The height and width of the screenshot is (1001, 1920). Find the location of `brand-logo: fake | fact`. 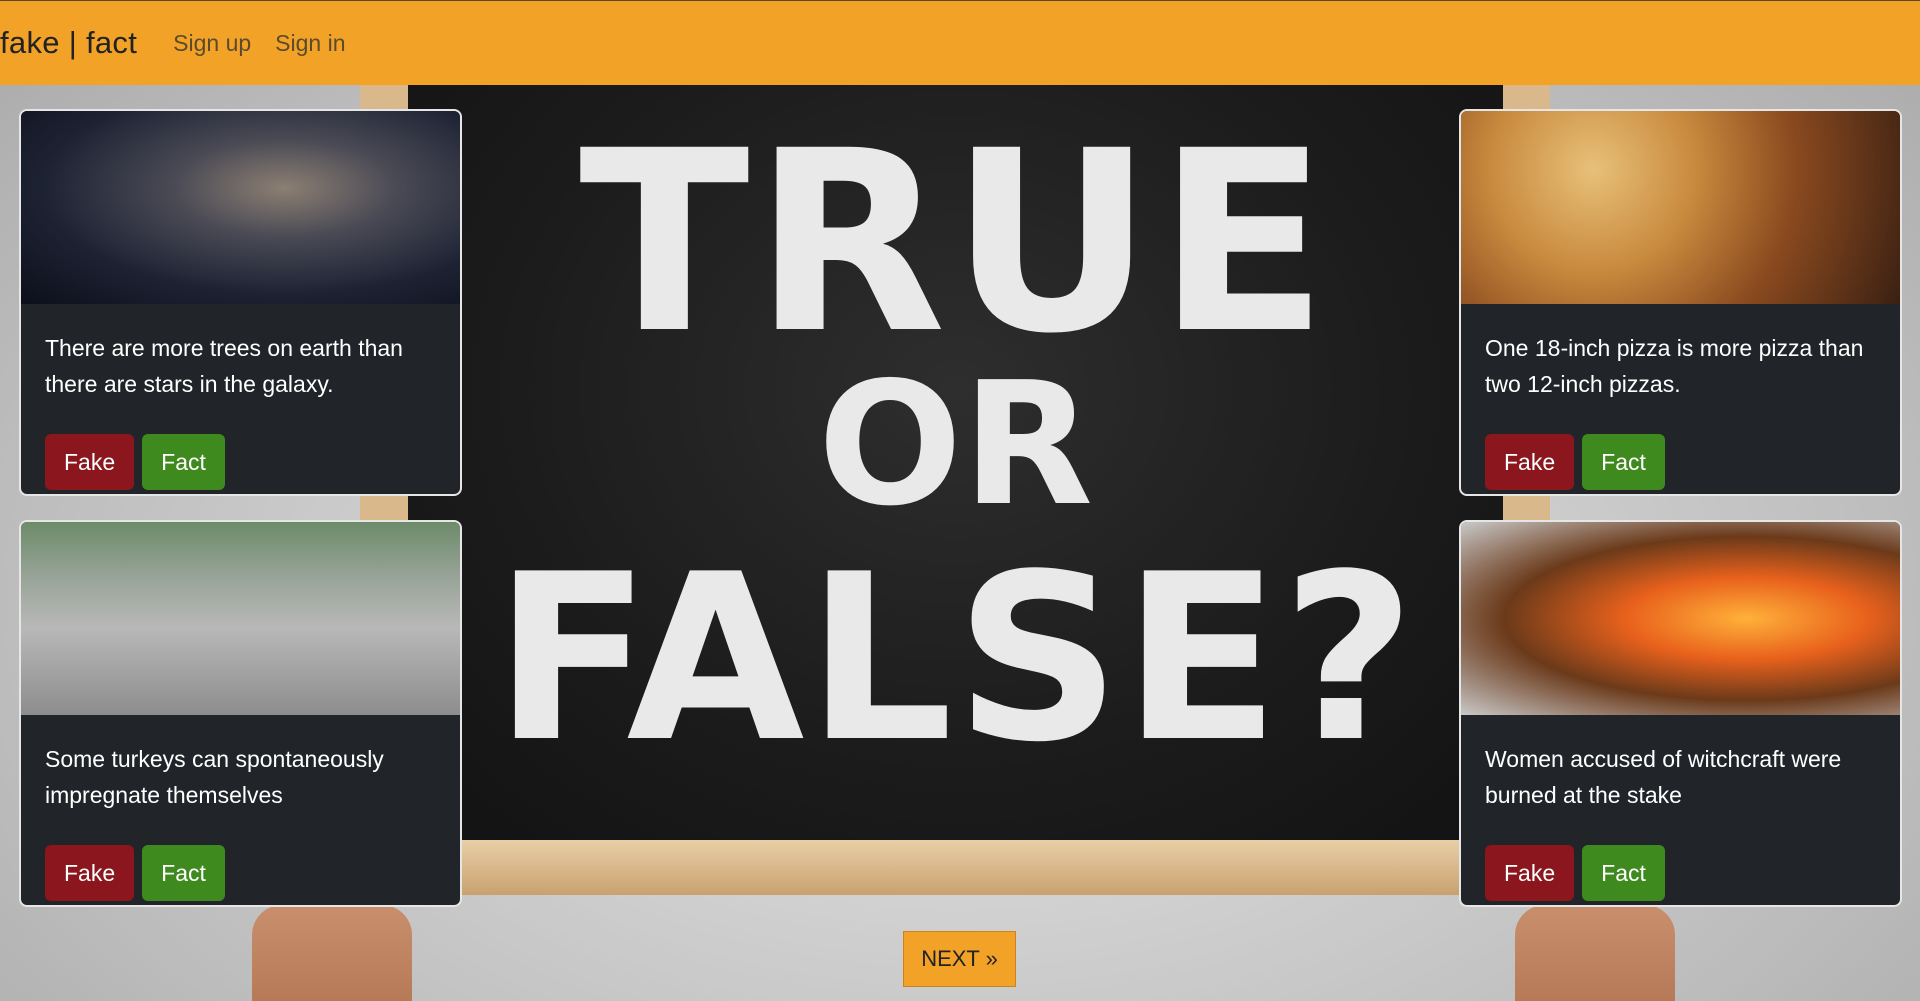

brand-logo: fake | fact is located at coordinates (68, 43).